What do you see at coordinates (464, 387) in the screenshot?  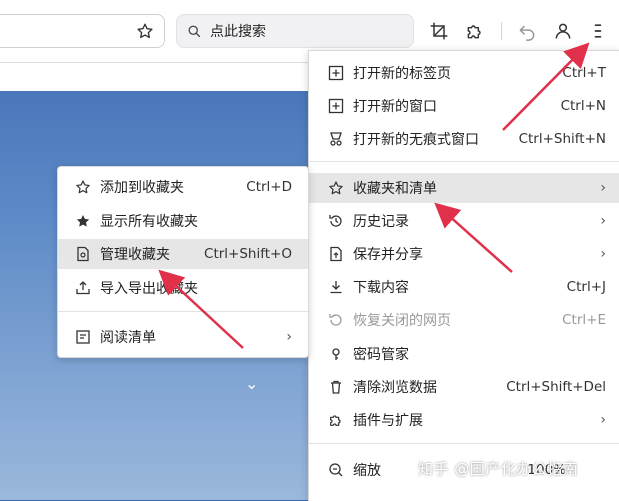 I see `menu-item-clear-data: 清除浏览数据 Ctrl+Shift+Del` at bounding box center [464, 387].